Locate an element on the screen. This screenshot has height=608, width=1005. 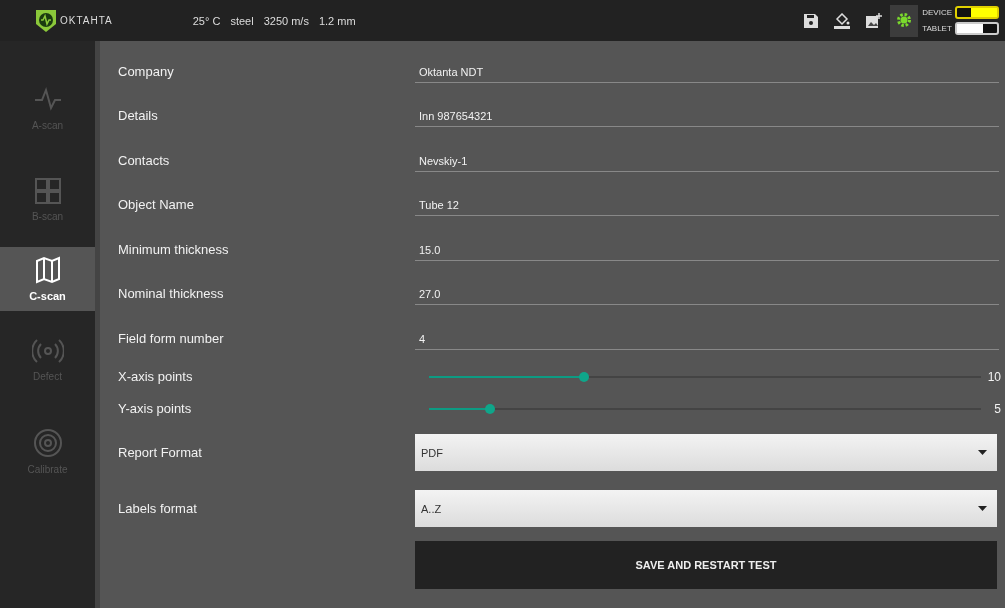
field-label: Company is located at coordinates (146, 71).